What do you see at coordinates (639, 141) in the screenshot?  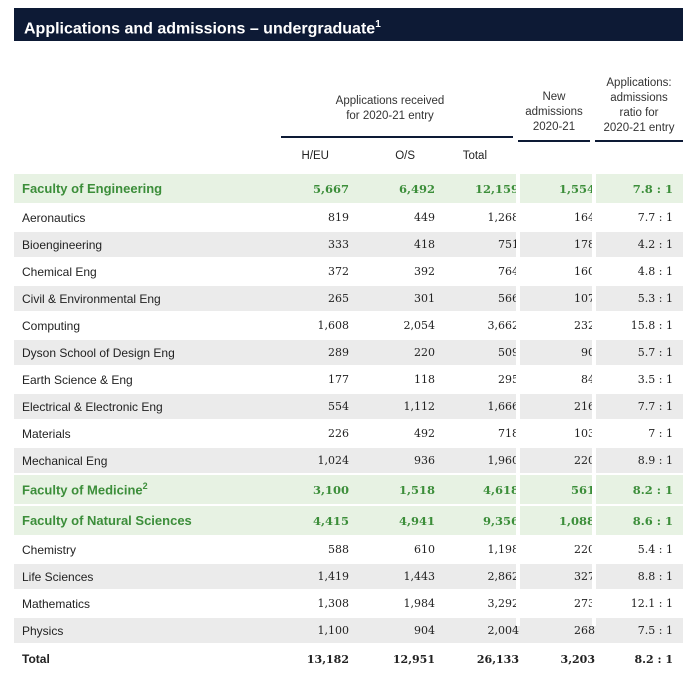 I see `ratio-header-rule` at bounding box center [639, 141].